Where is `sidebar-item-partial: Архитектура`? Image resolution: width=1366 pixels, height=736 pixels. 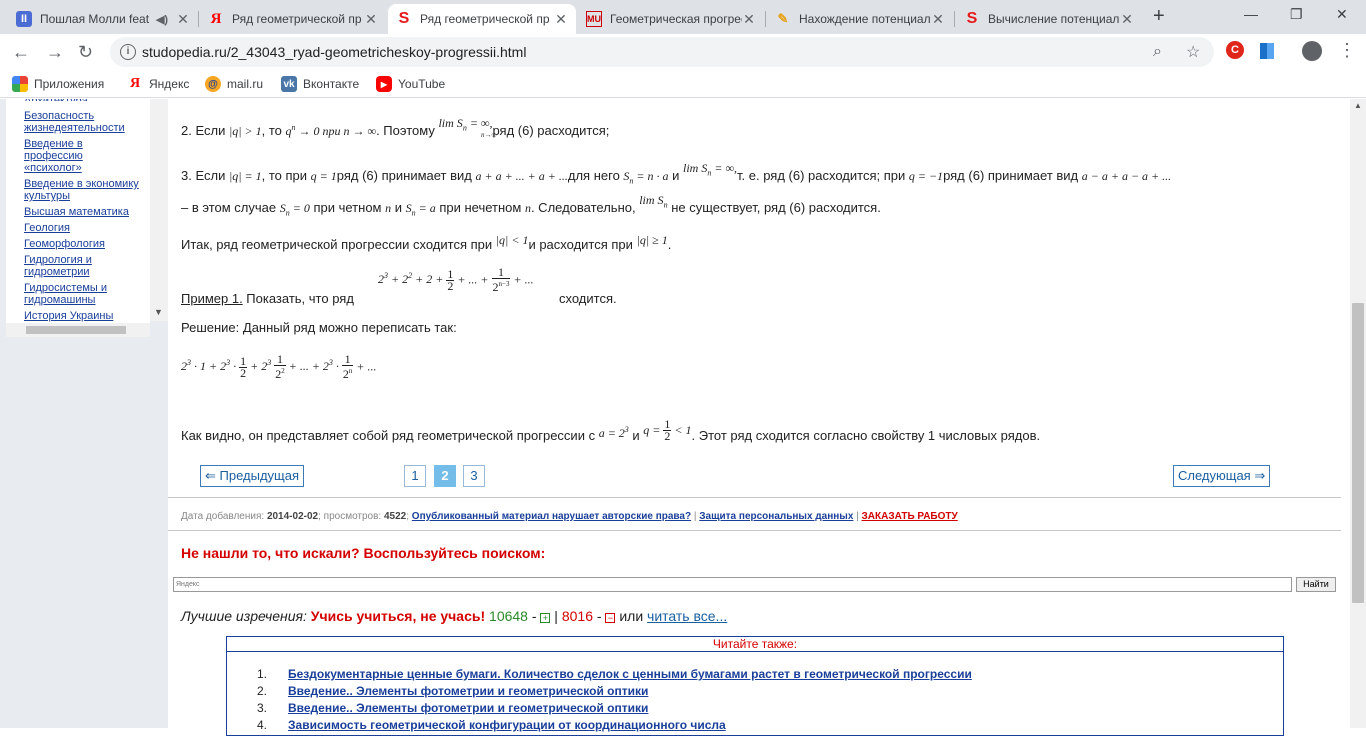 sidebar-item-partial: Архитектура is located at coordinates (79, 100).